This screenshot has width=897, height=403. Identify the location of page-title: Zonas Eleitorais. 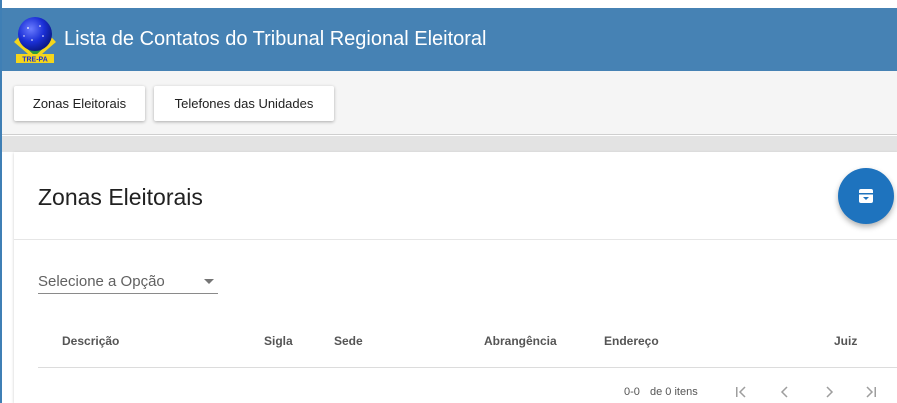
(120, 197).